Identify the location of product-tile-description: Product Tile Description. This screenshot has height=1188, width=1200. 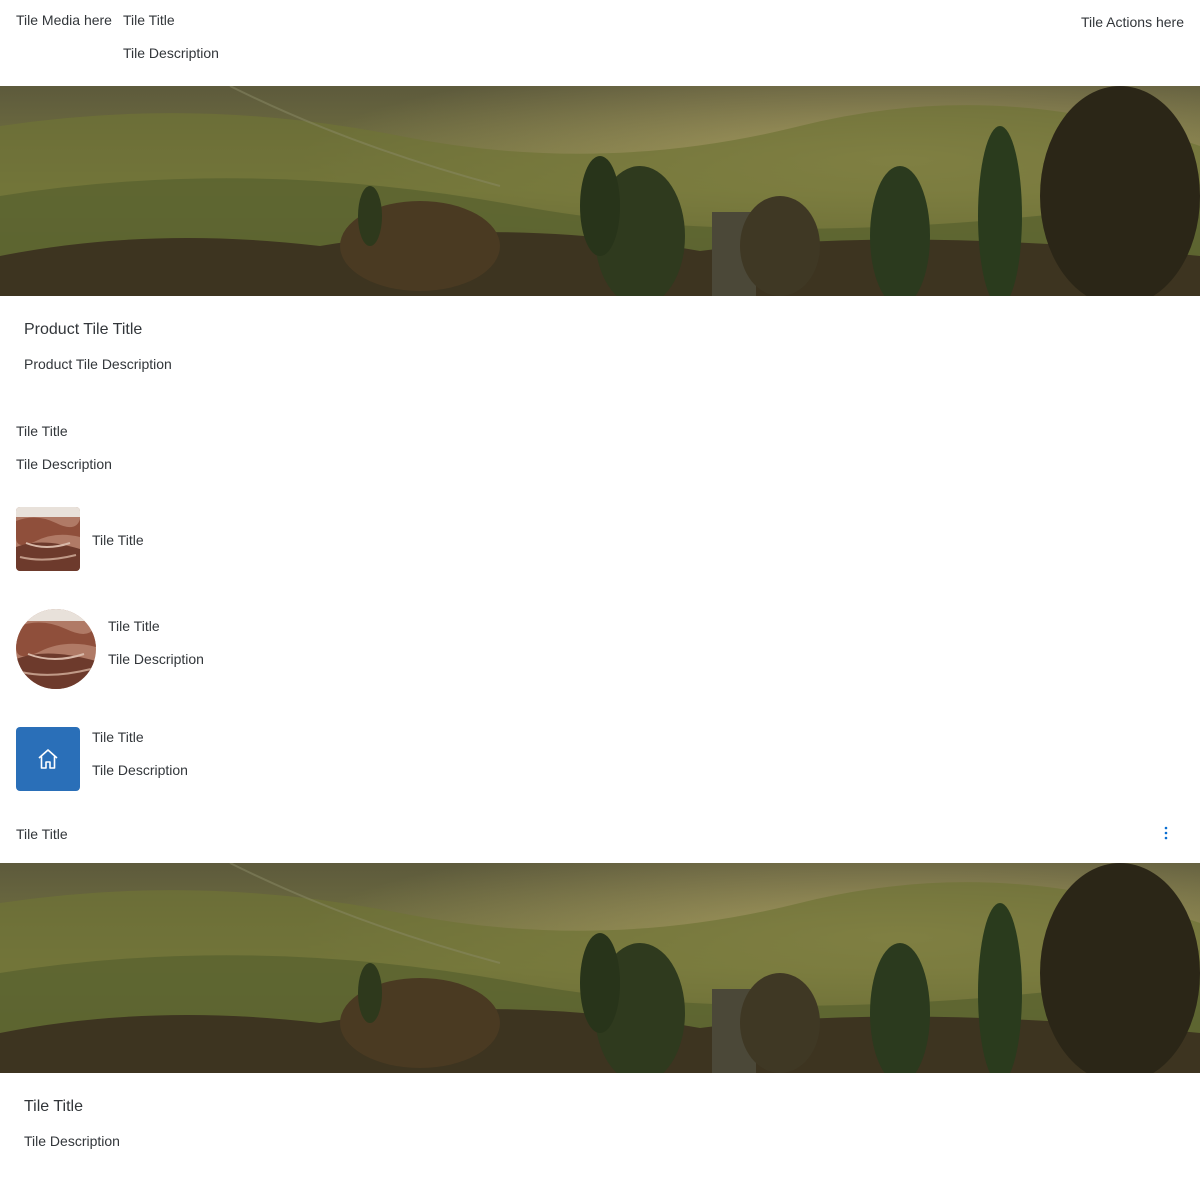
(98, 364).